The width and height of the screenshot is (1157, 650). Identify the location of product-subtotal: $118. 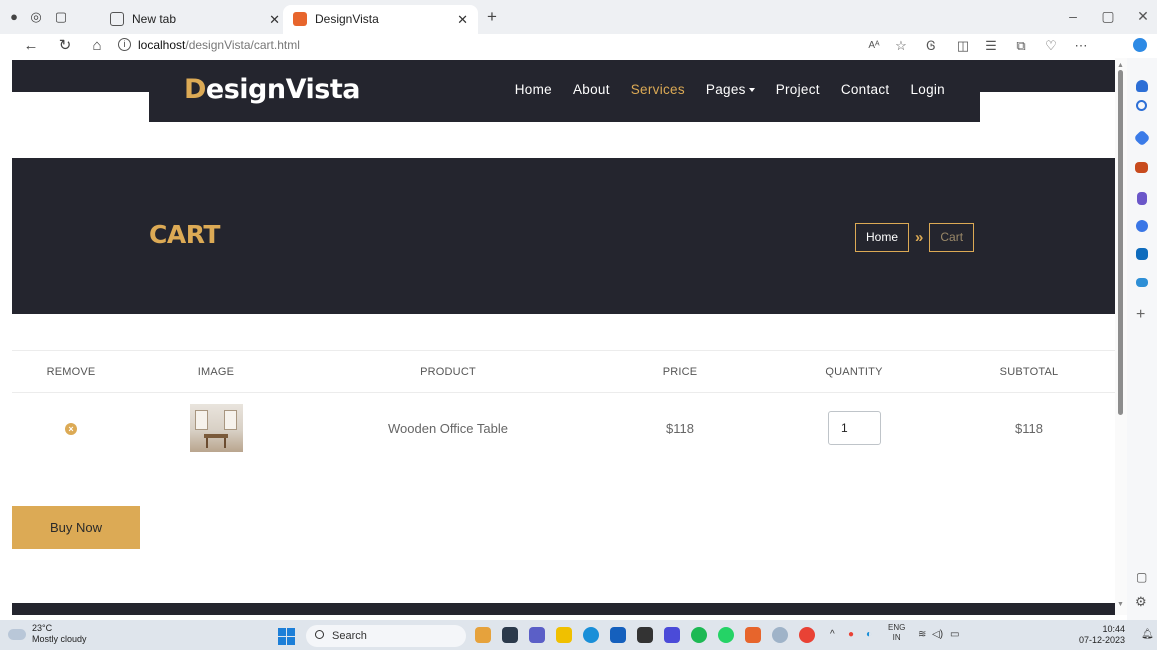
(1029, 428).